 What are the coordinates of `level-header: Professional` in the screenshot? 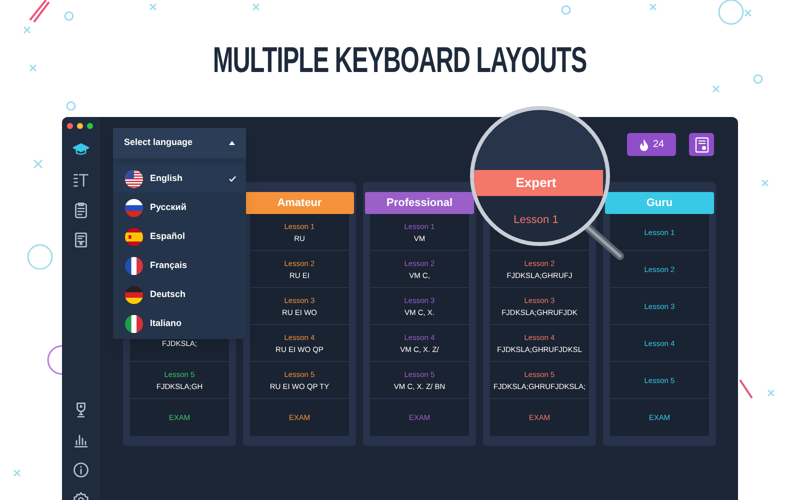 It's located at (419, 203).